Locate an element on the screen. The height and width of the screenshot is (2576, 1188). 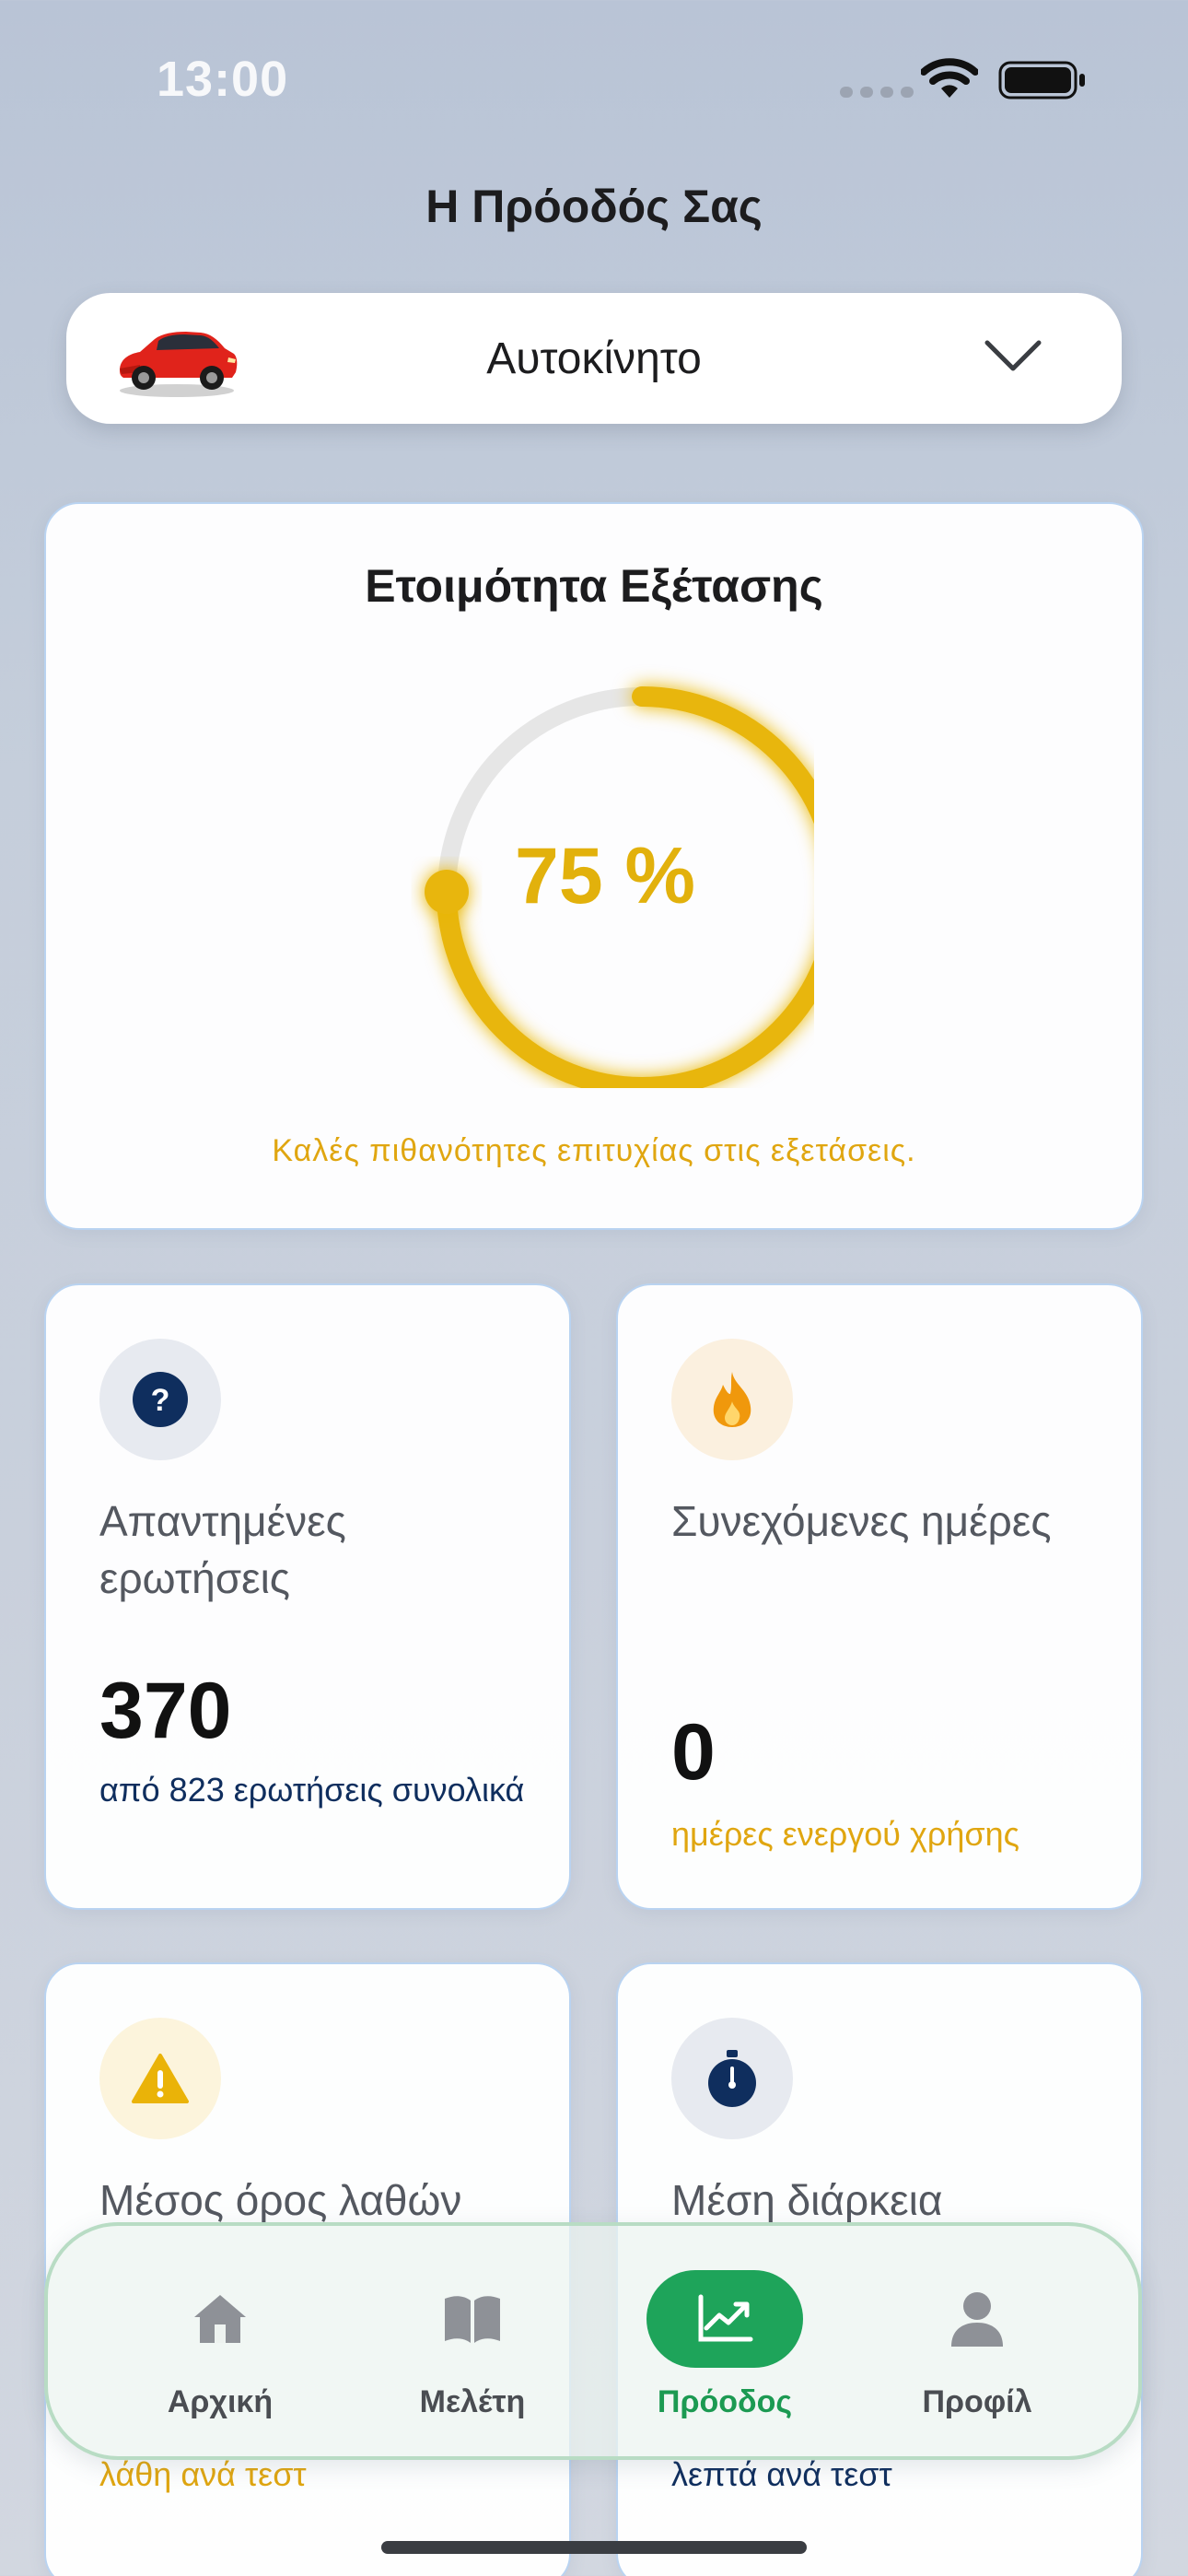
vehicle-select-value: Αυτοκίνητο is located at coordinates (594, 358).